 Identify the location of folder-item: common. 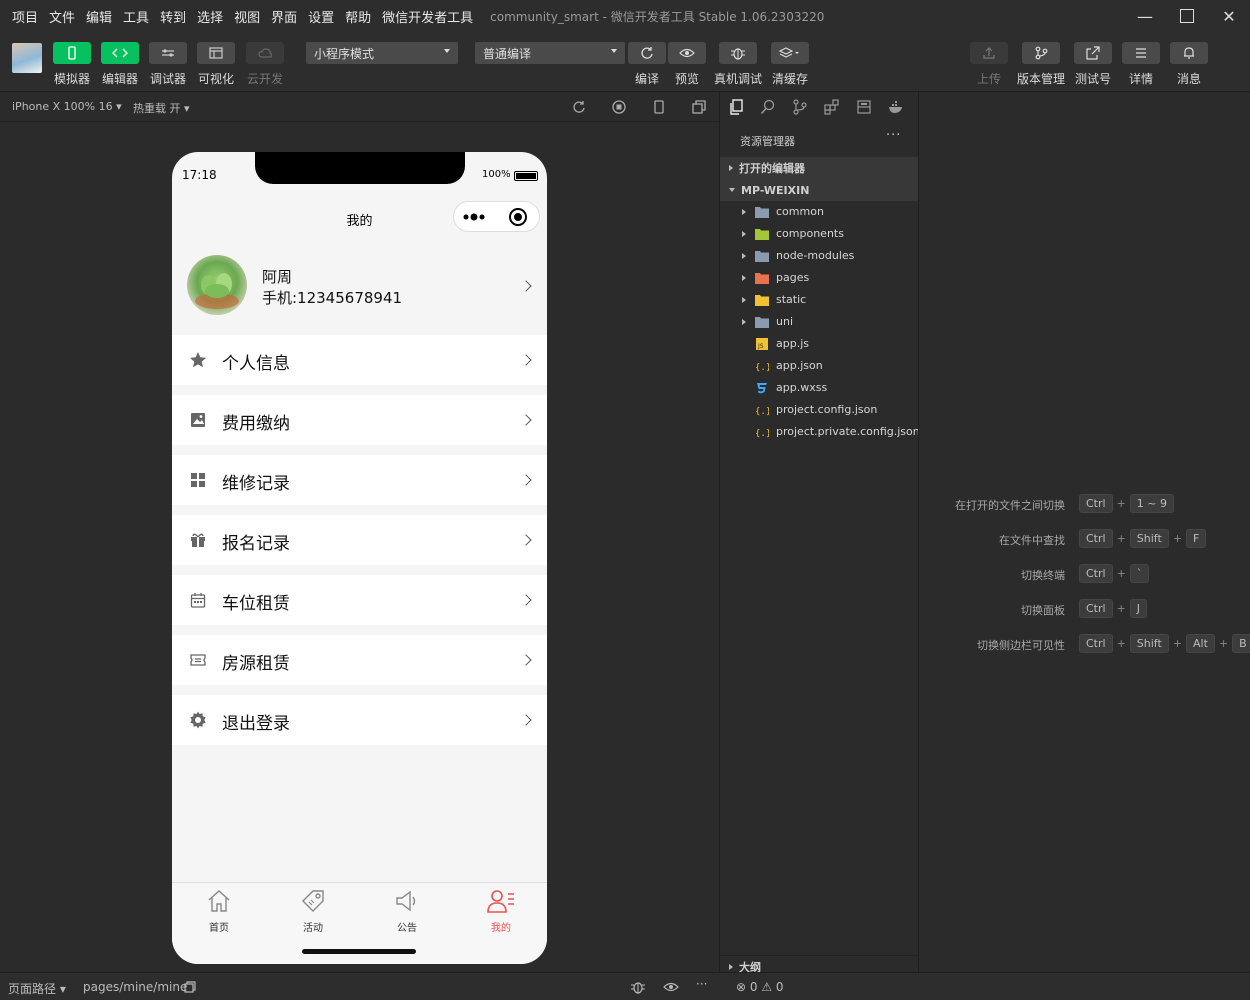
(819, 212).